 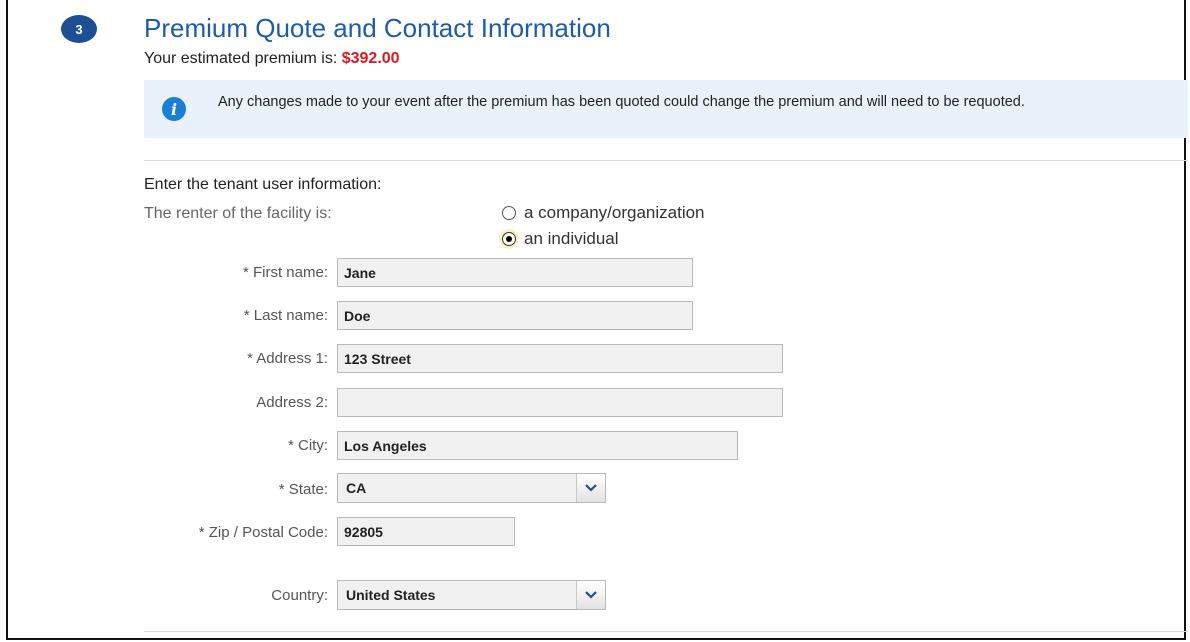 What do you see at coordinates (287, 358) in the screenshot?
I see `address1-label: * Address 1:` at bounding box center [287, 358].